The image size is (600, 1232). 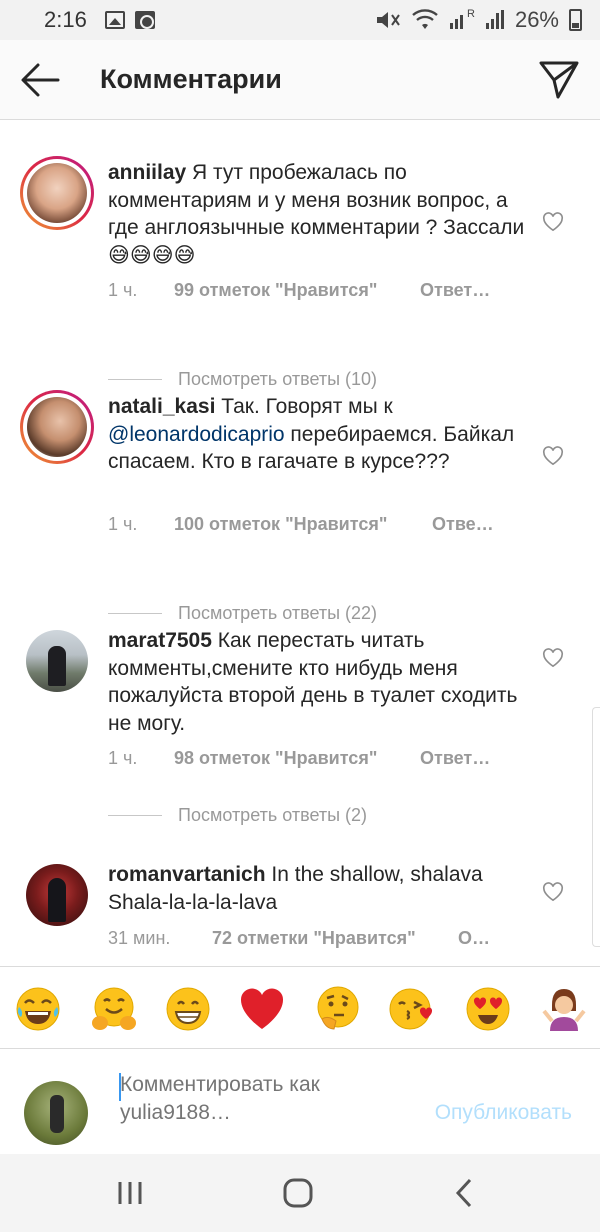 I want to click on view-replies-link: Посмотреть ответы (22), so click(x=242, y=613).